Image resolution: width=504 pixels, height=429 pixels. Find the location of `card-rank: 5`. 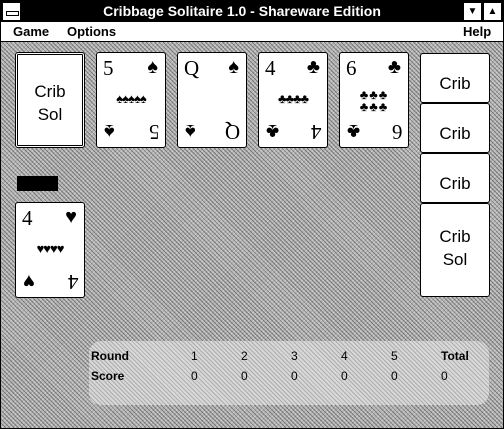

card-rank: 5 is located at coordinates (108, 68).